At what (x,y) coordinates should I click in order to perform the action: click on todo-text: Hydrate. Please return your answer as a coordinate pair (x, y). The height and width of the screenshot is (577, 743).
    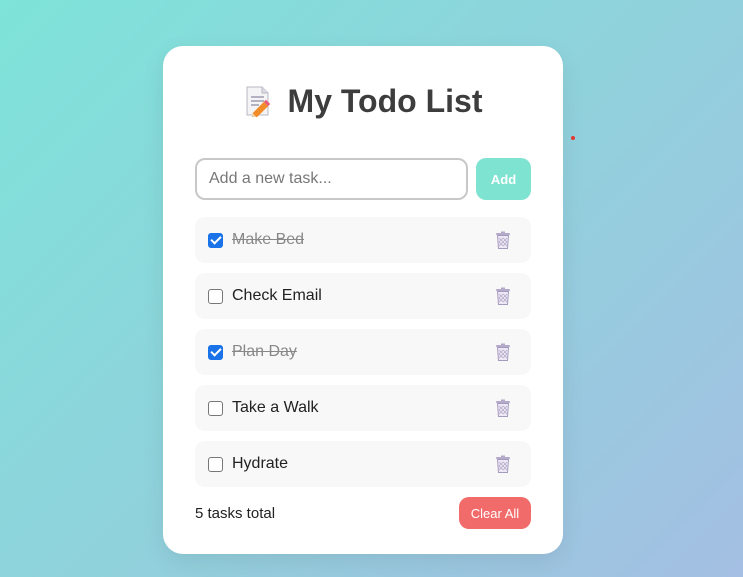
    Looking at the image, I should click on (260, 463).